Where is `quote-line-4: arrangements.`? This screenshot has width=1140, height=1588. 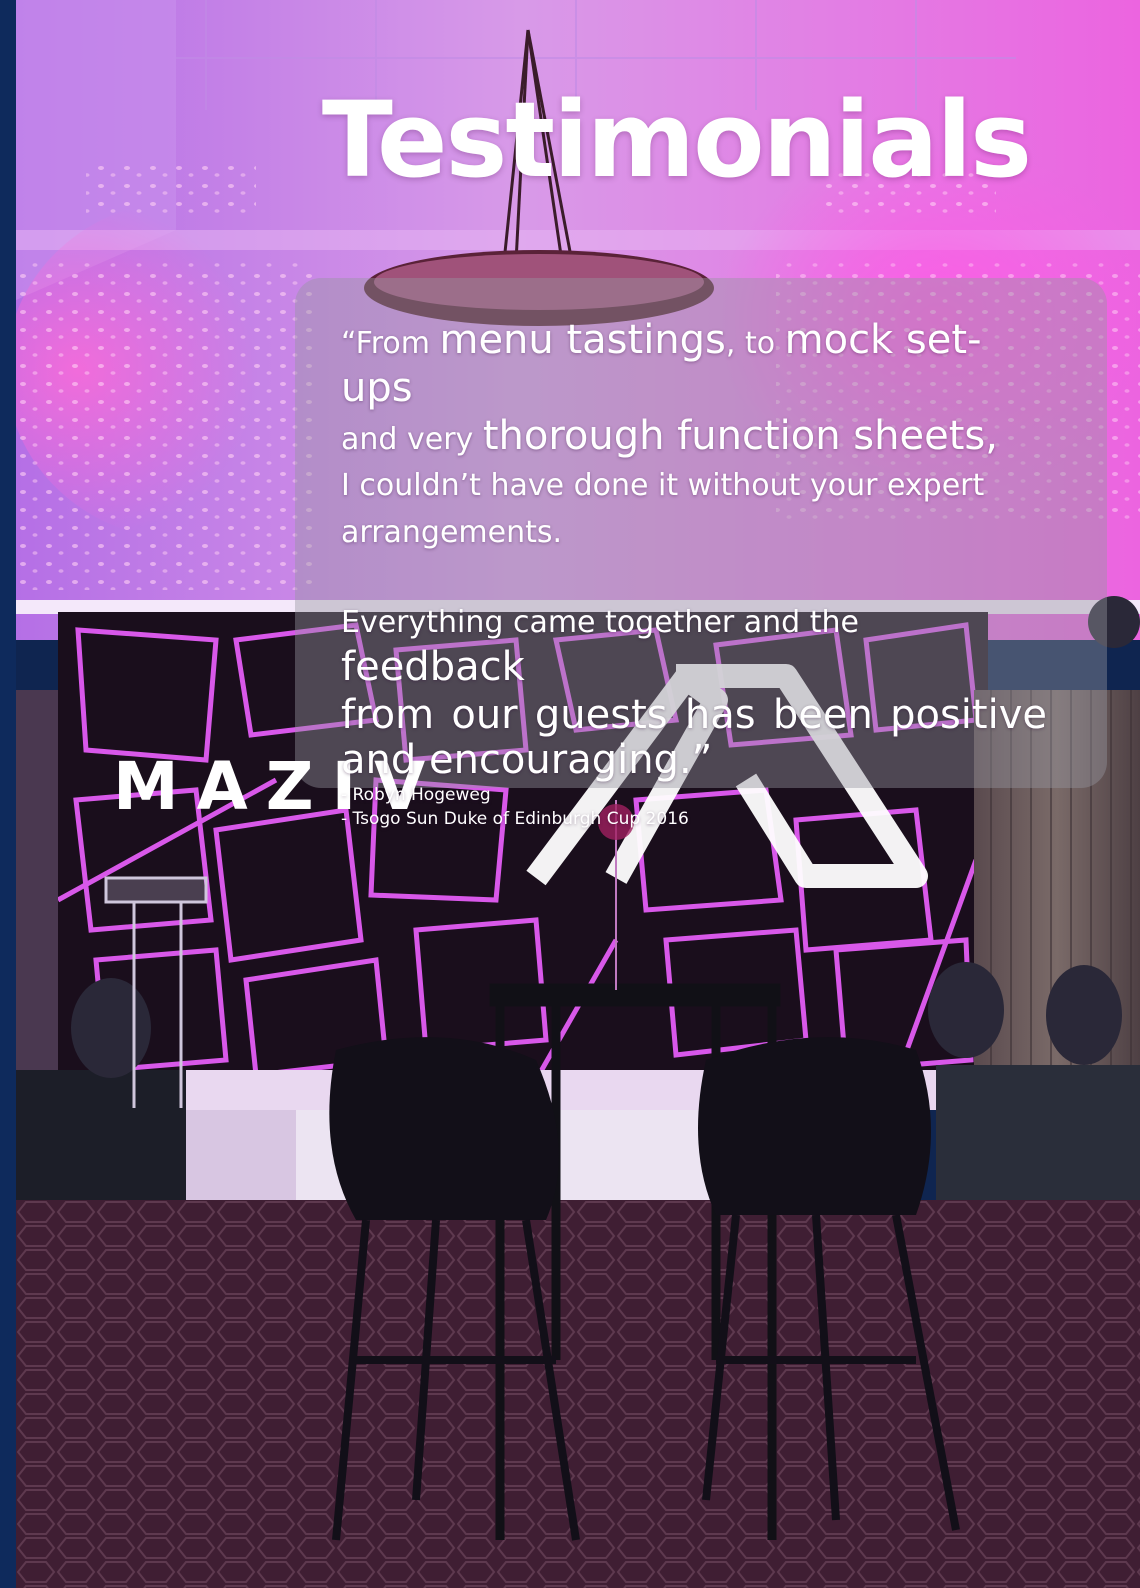 quote-line-4: arrangements. is located at coordinates (452, 532).